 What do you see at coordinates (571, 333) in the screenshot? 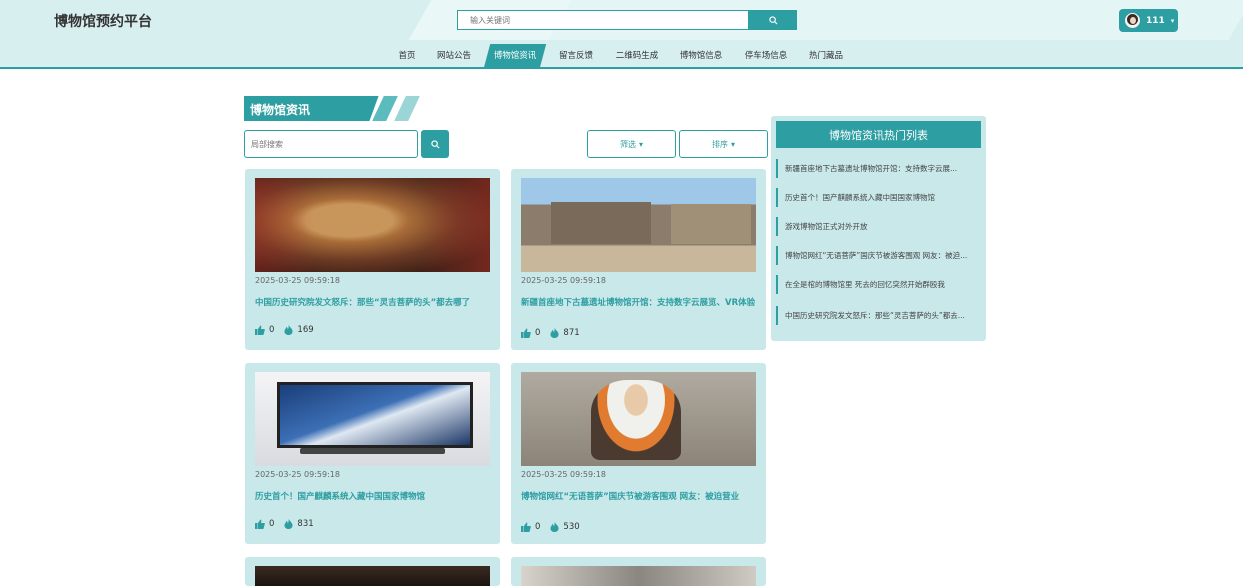
I see `view-count: 871` at bounding box center [571, 333].